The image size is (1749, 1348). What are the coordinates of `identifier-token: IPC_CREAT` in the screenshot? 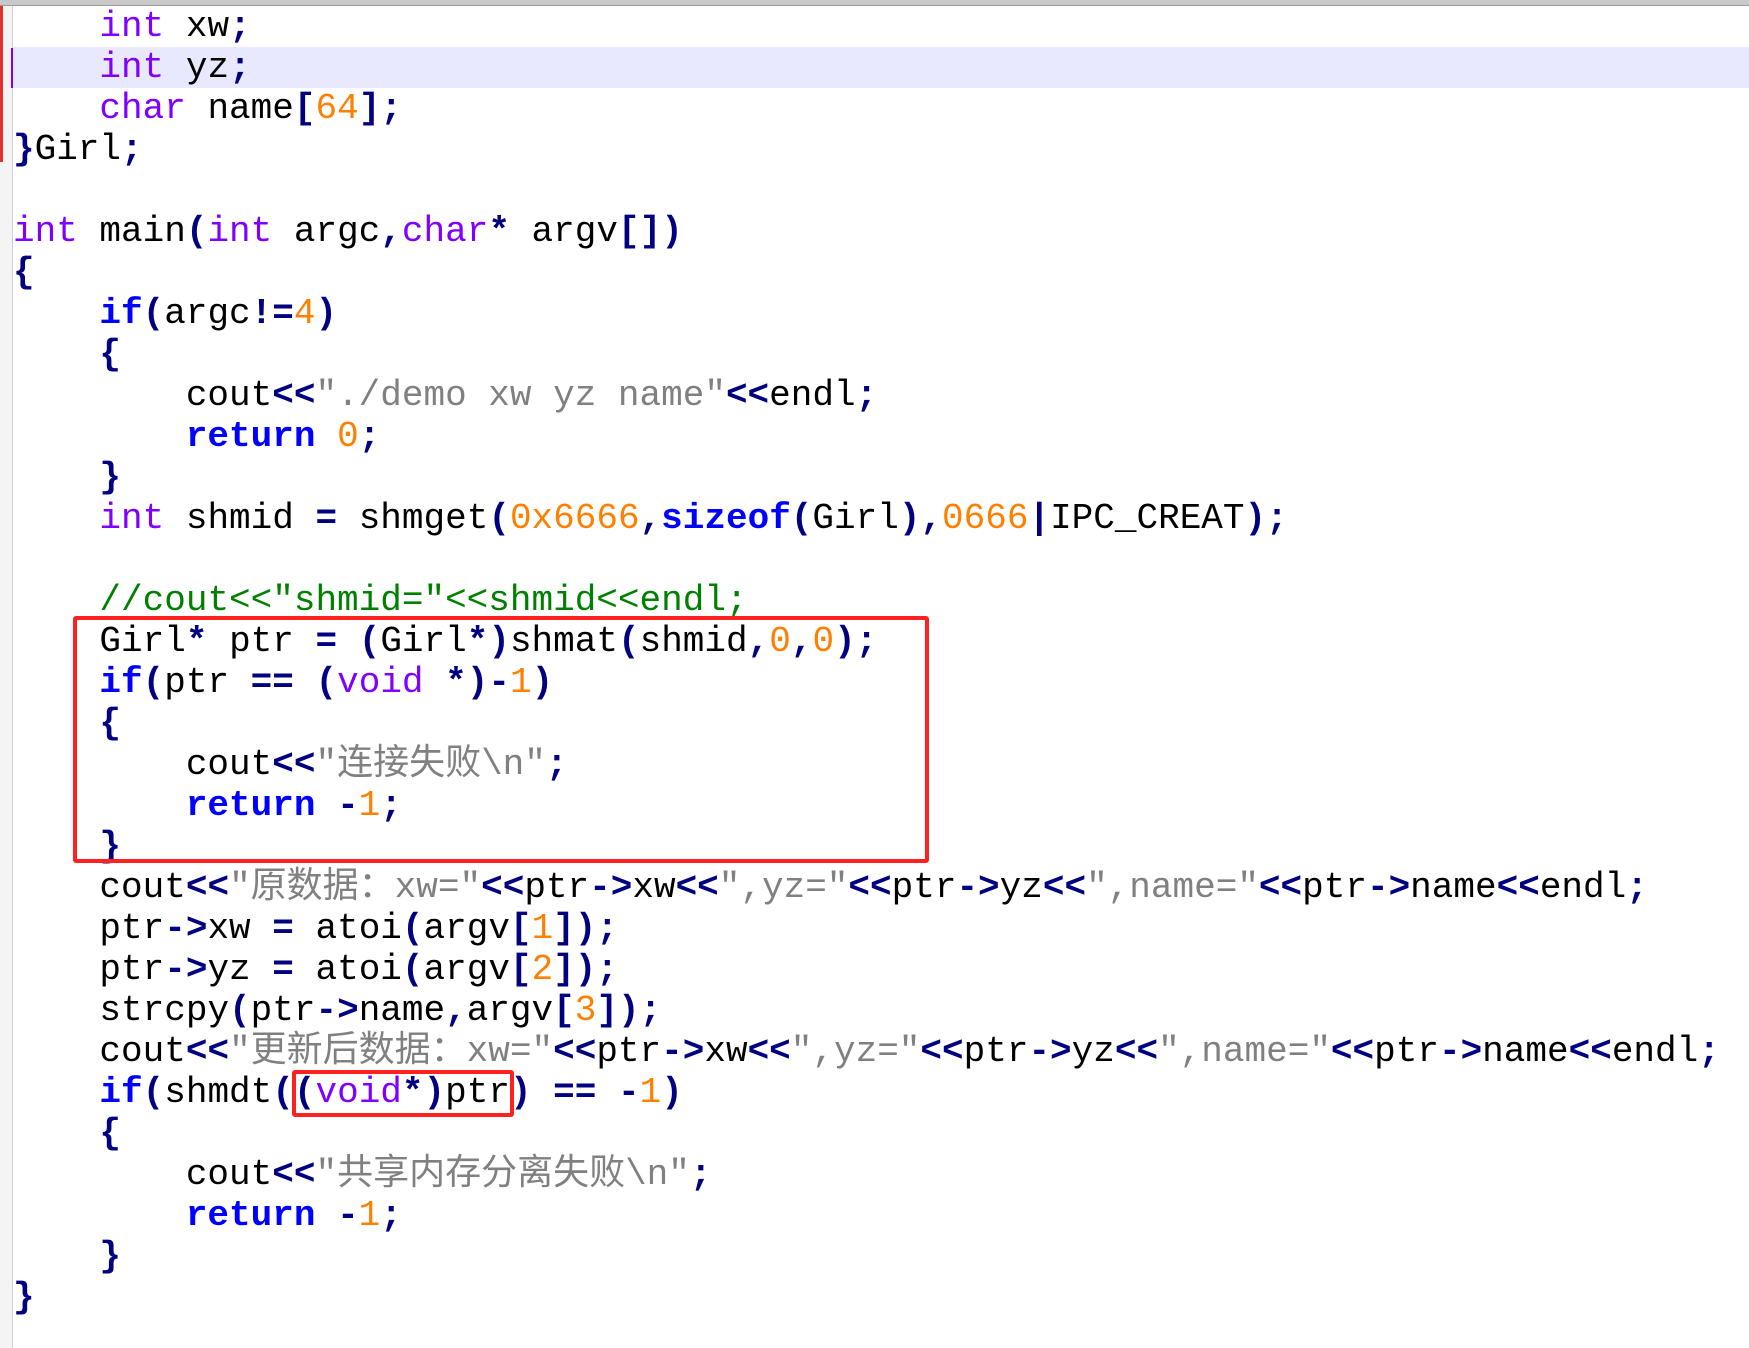 It's located at (1147, 518).